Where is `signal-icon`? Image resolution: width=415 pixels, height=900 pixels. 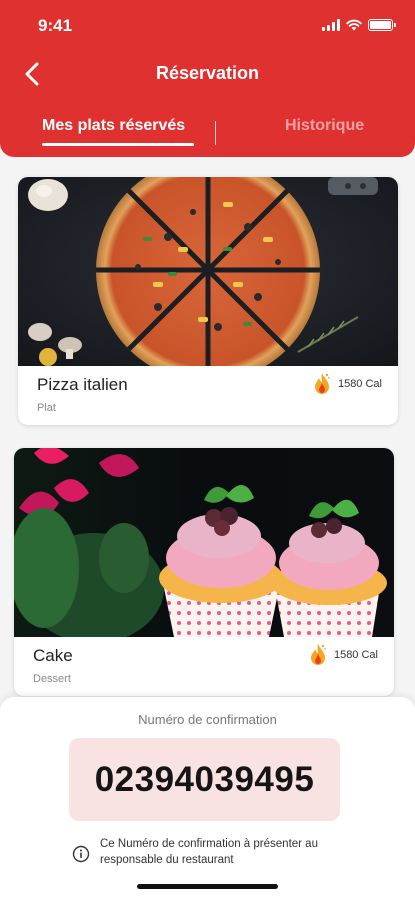 signal-icon is located at coordinates (331, 25).